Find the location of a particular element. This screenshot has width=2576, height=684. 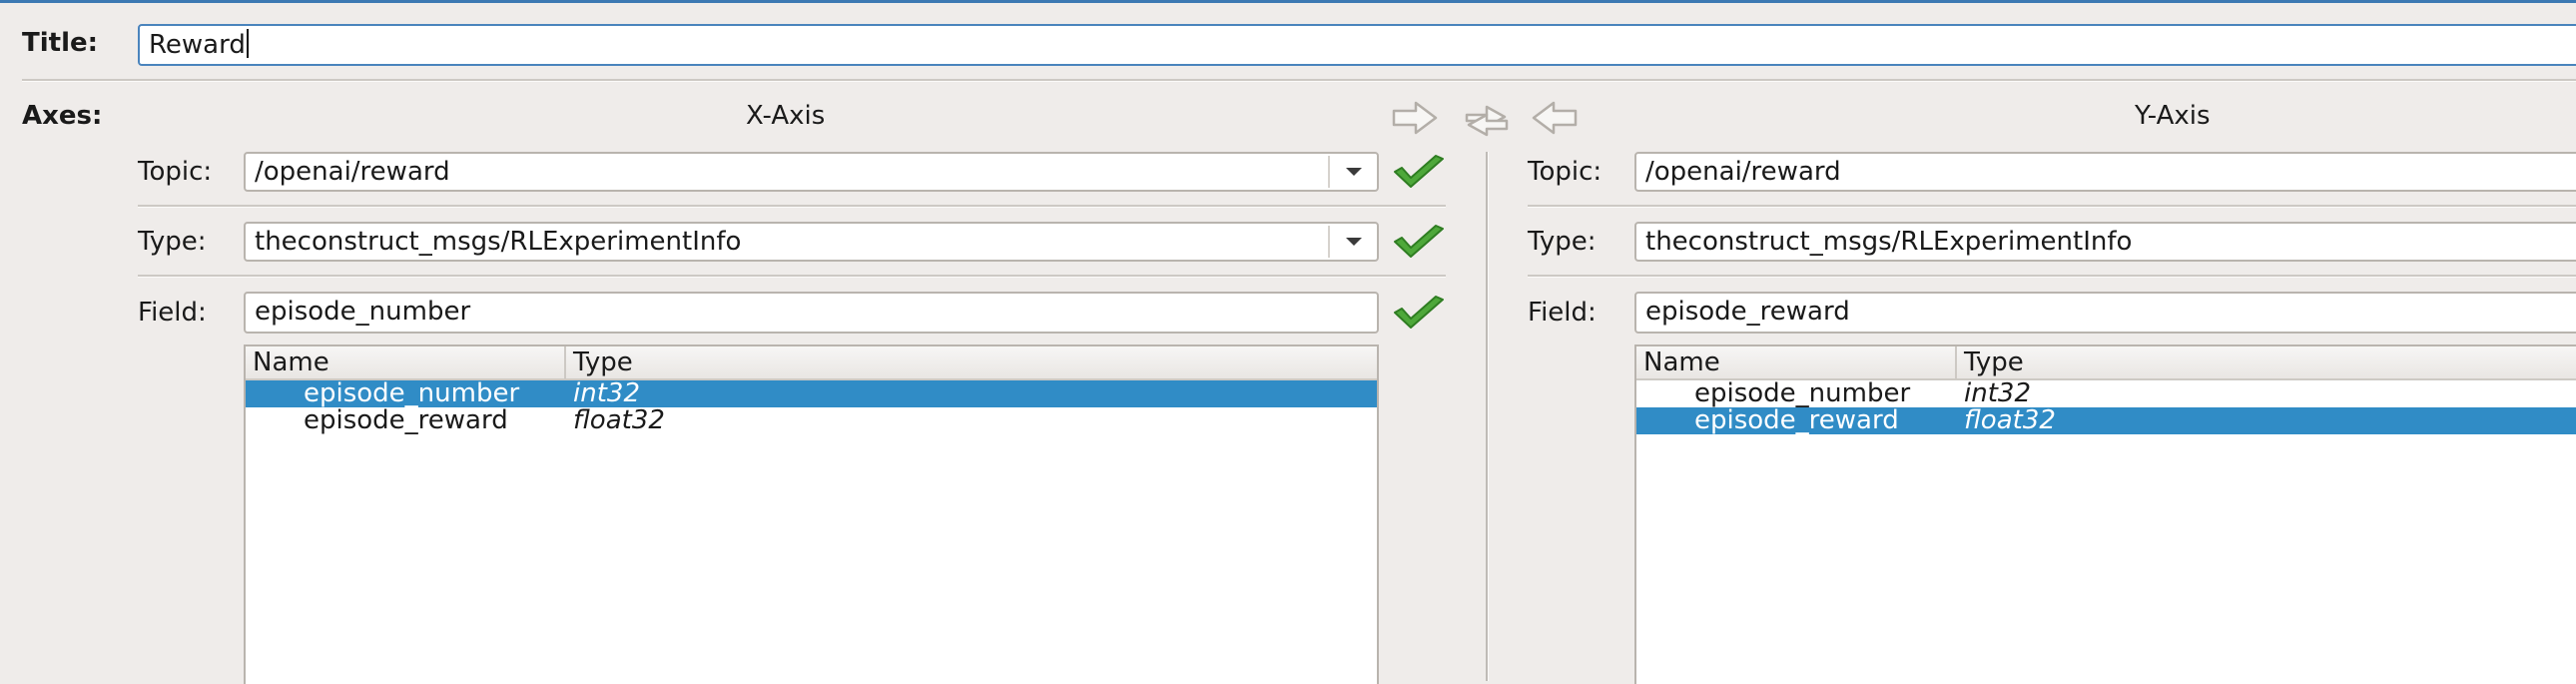

x-topic-value: /openai/reward is located at coordinates (352, 172).